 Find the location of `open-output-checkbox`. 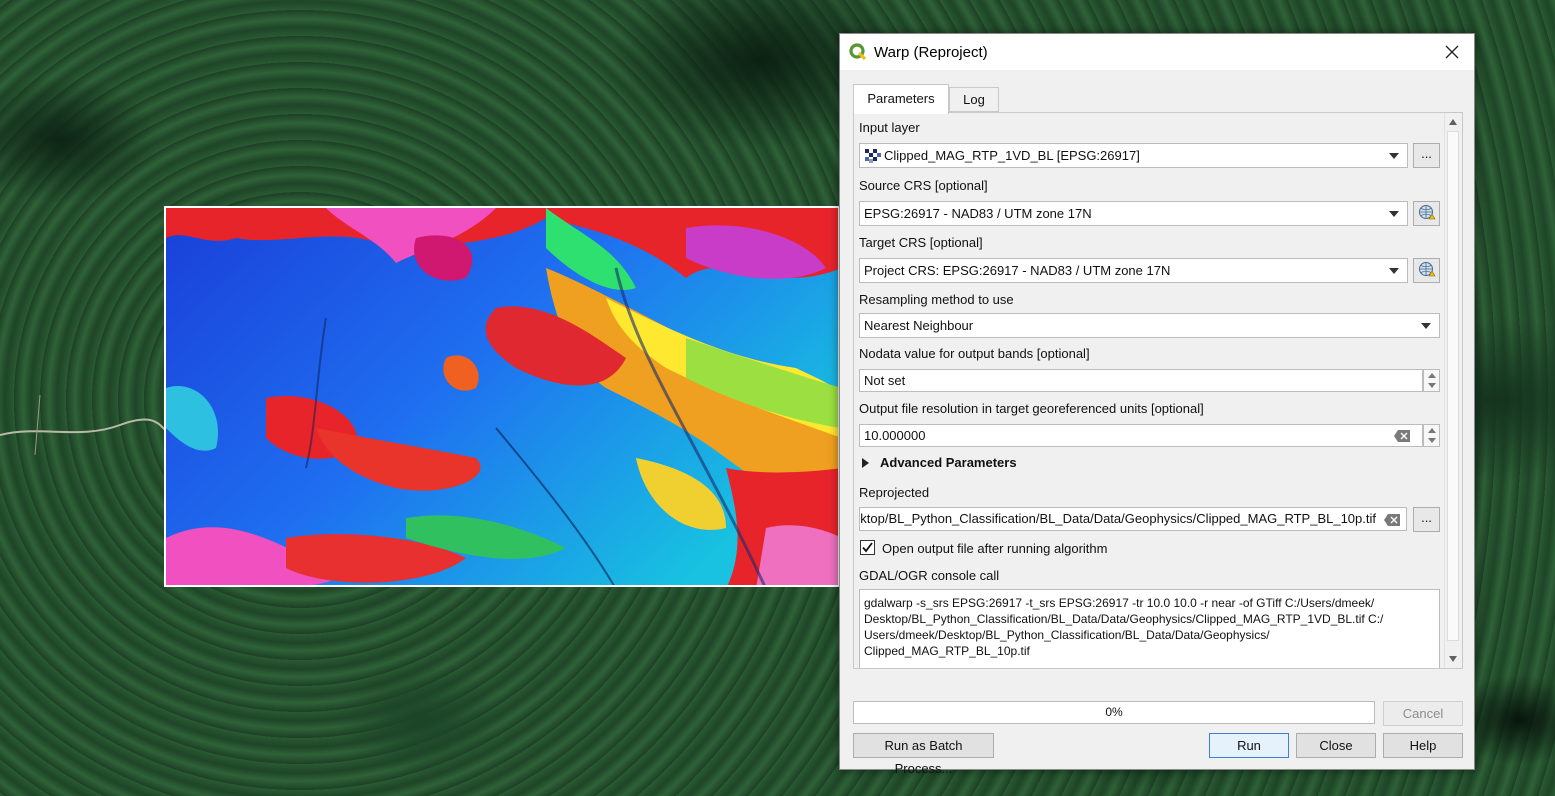

open-output-checkbox is located at coordinates (867, 547).